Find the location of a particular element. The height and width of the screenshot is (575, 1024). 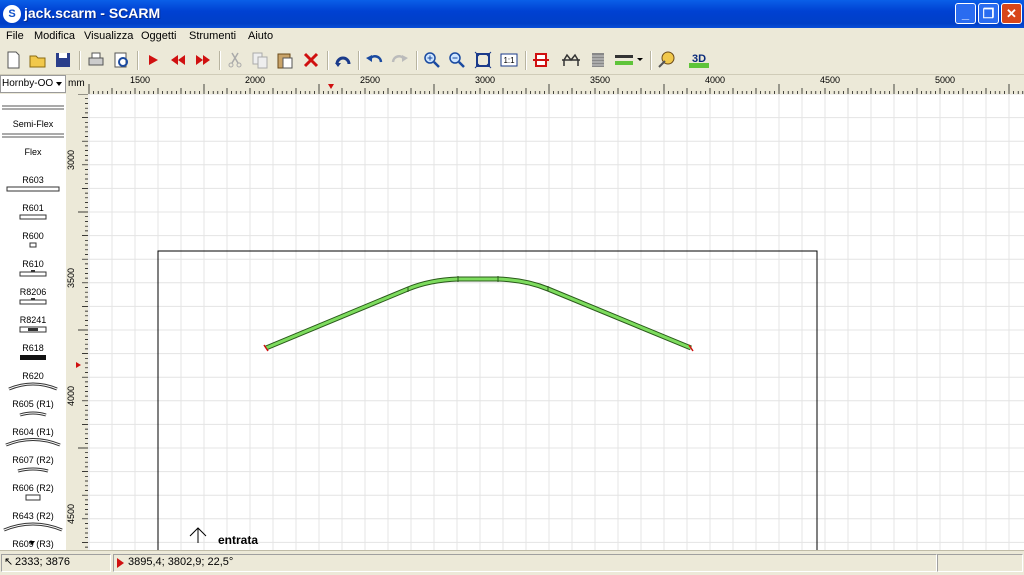

palette-item-label: R8241 is located at coordinates (33, 320).